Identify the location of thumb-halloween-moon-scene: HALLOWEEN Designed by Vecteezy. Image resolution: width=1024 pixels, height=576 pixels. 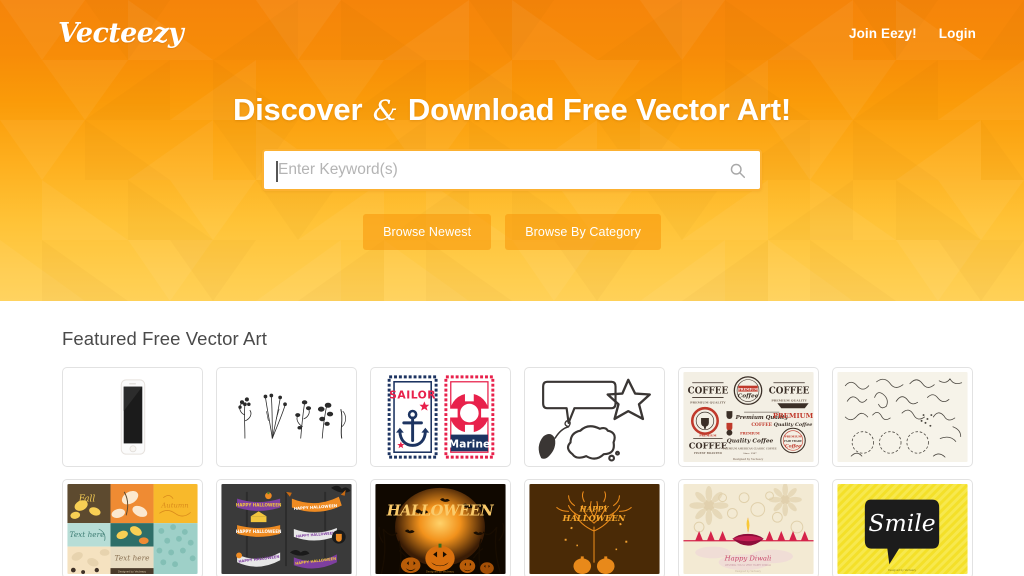
(440, 527).